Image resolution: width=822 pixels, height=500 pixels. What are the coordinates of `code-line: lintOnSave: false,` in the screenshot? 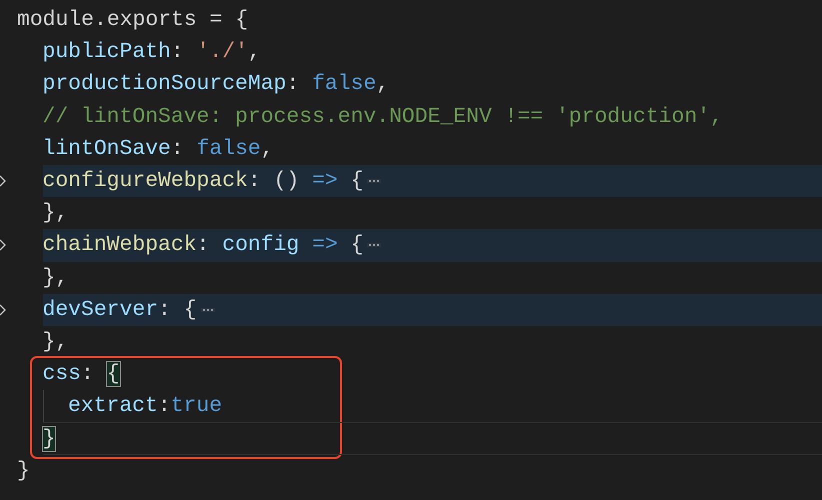 It's located at (158, 148).